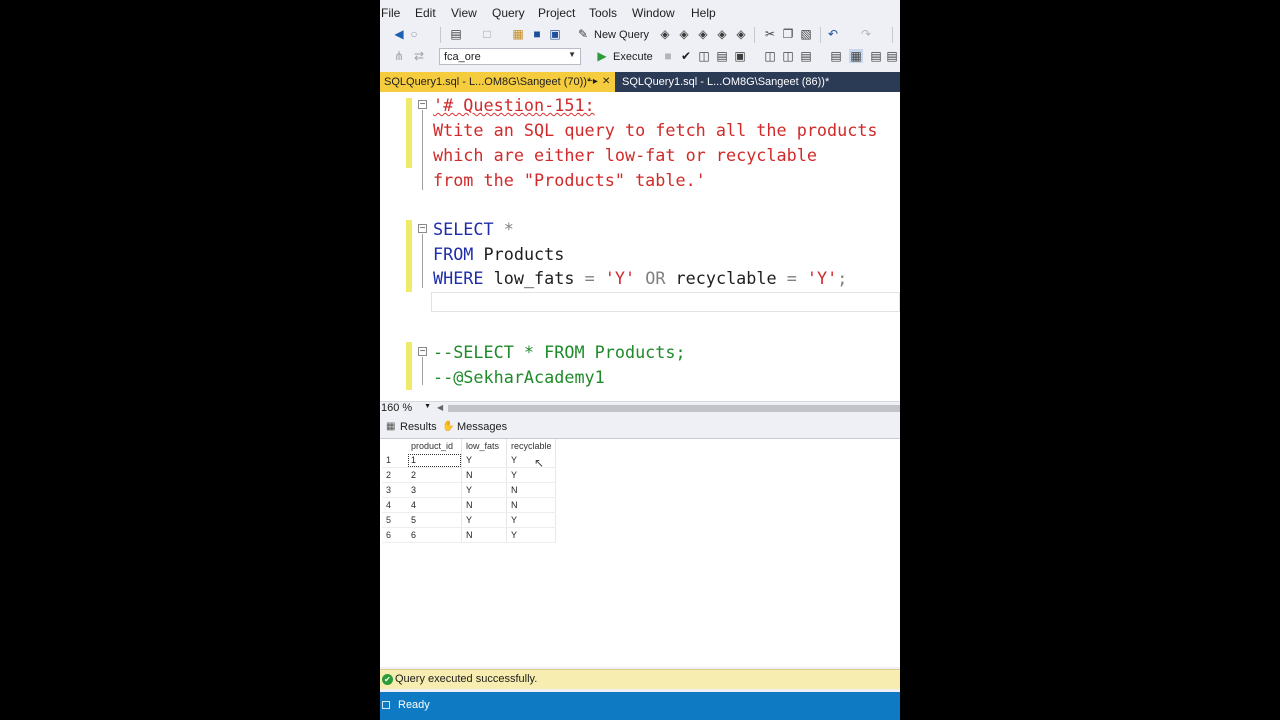 Image resolution: width=1280 pixels, height=720 pixels. I want to click on new-query-icon: ✎, so click(583, 34).